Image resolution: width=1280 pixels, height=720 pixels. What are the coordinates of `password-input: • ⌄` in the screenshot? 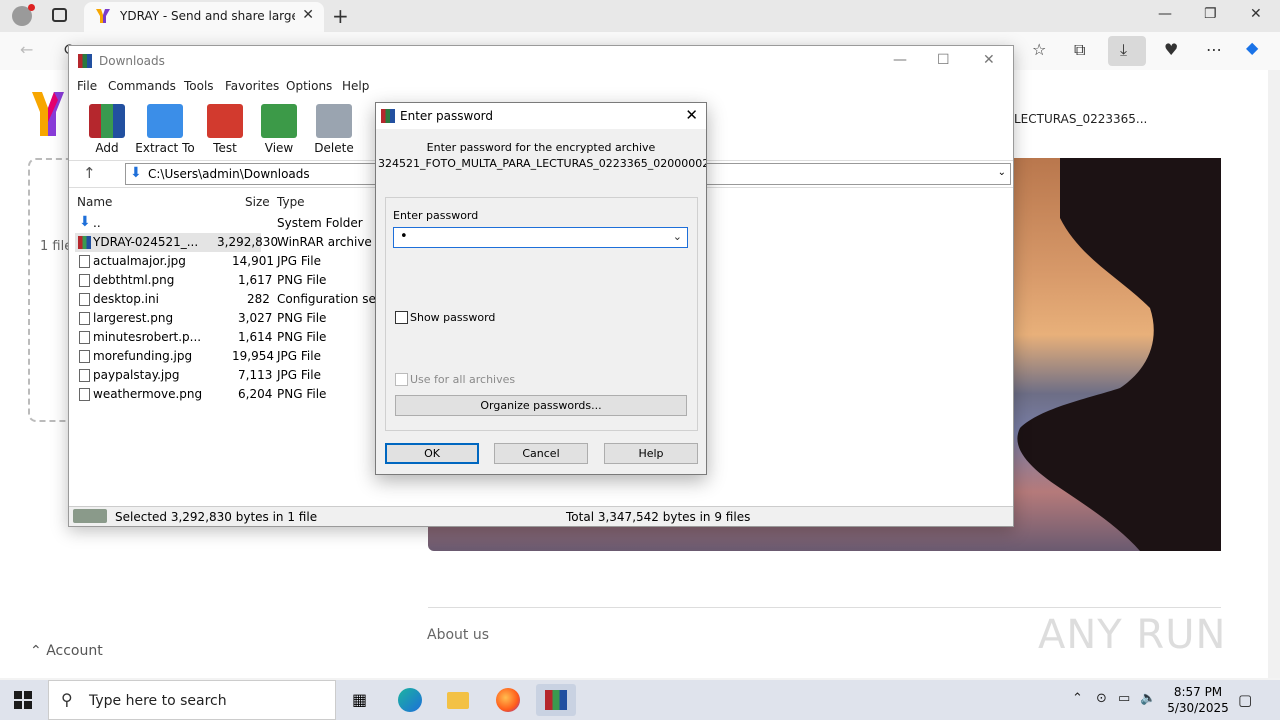 It's located at (540, 237).